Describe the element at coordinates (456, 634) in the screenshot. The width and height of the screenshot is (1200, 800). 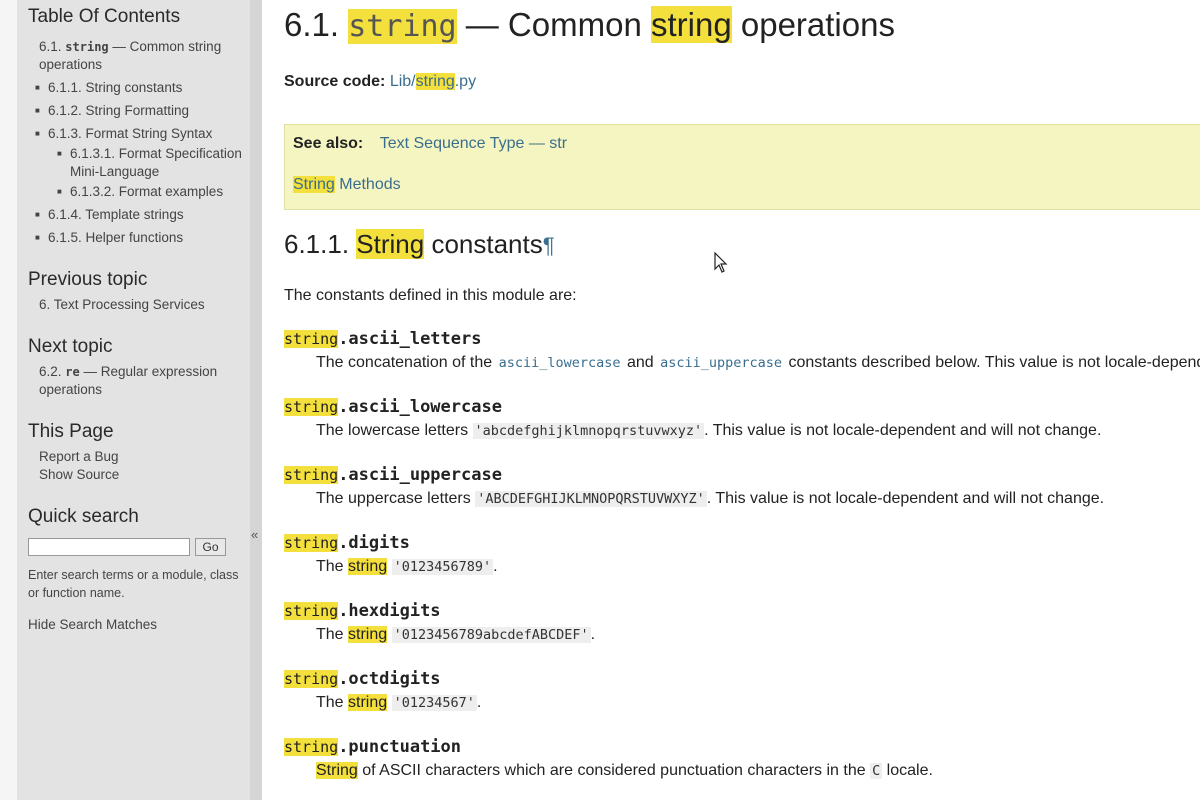
I see `constant-description: The string '0123456789abcdefABCDEF'.` at that location.